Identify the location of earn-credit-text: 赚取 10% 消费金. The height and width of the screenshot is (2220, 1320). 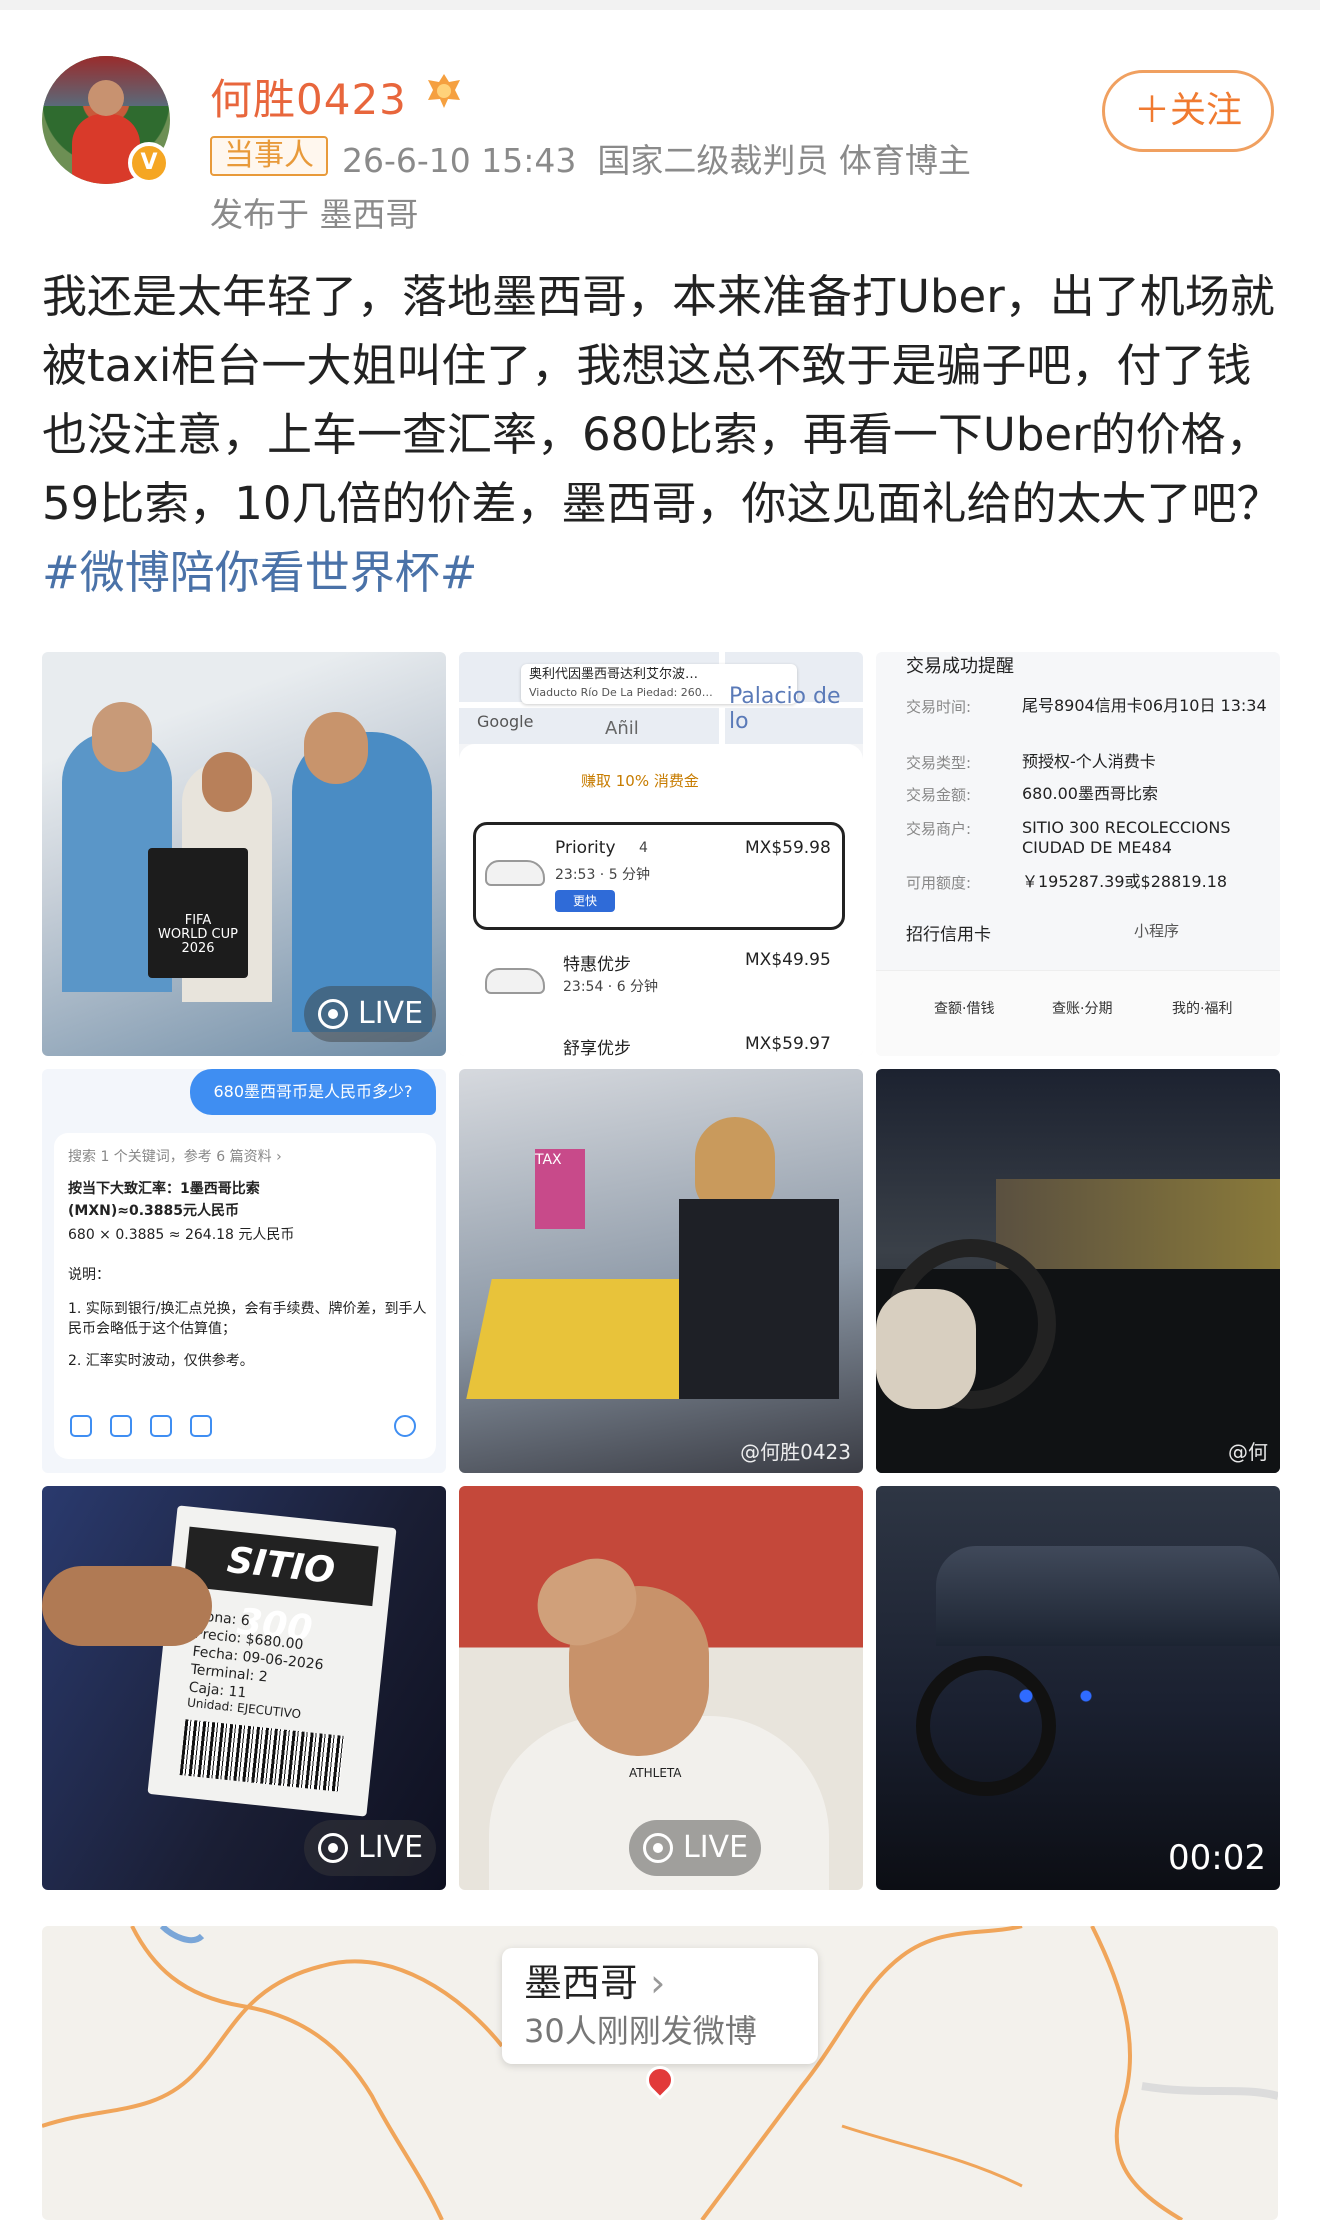
(640, 781).